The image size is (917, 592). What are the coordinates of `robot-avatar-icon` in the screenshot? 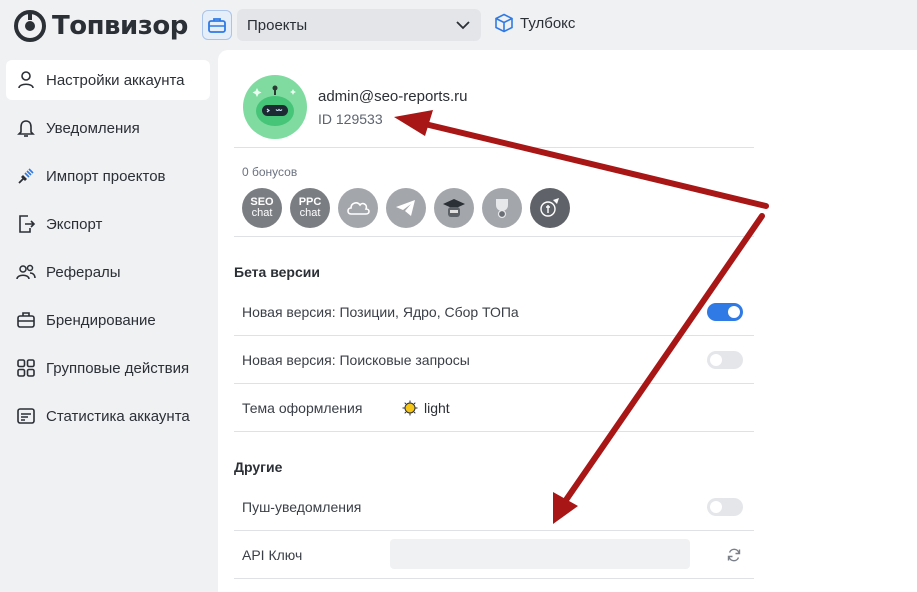 It's located at (274, 105).